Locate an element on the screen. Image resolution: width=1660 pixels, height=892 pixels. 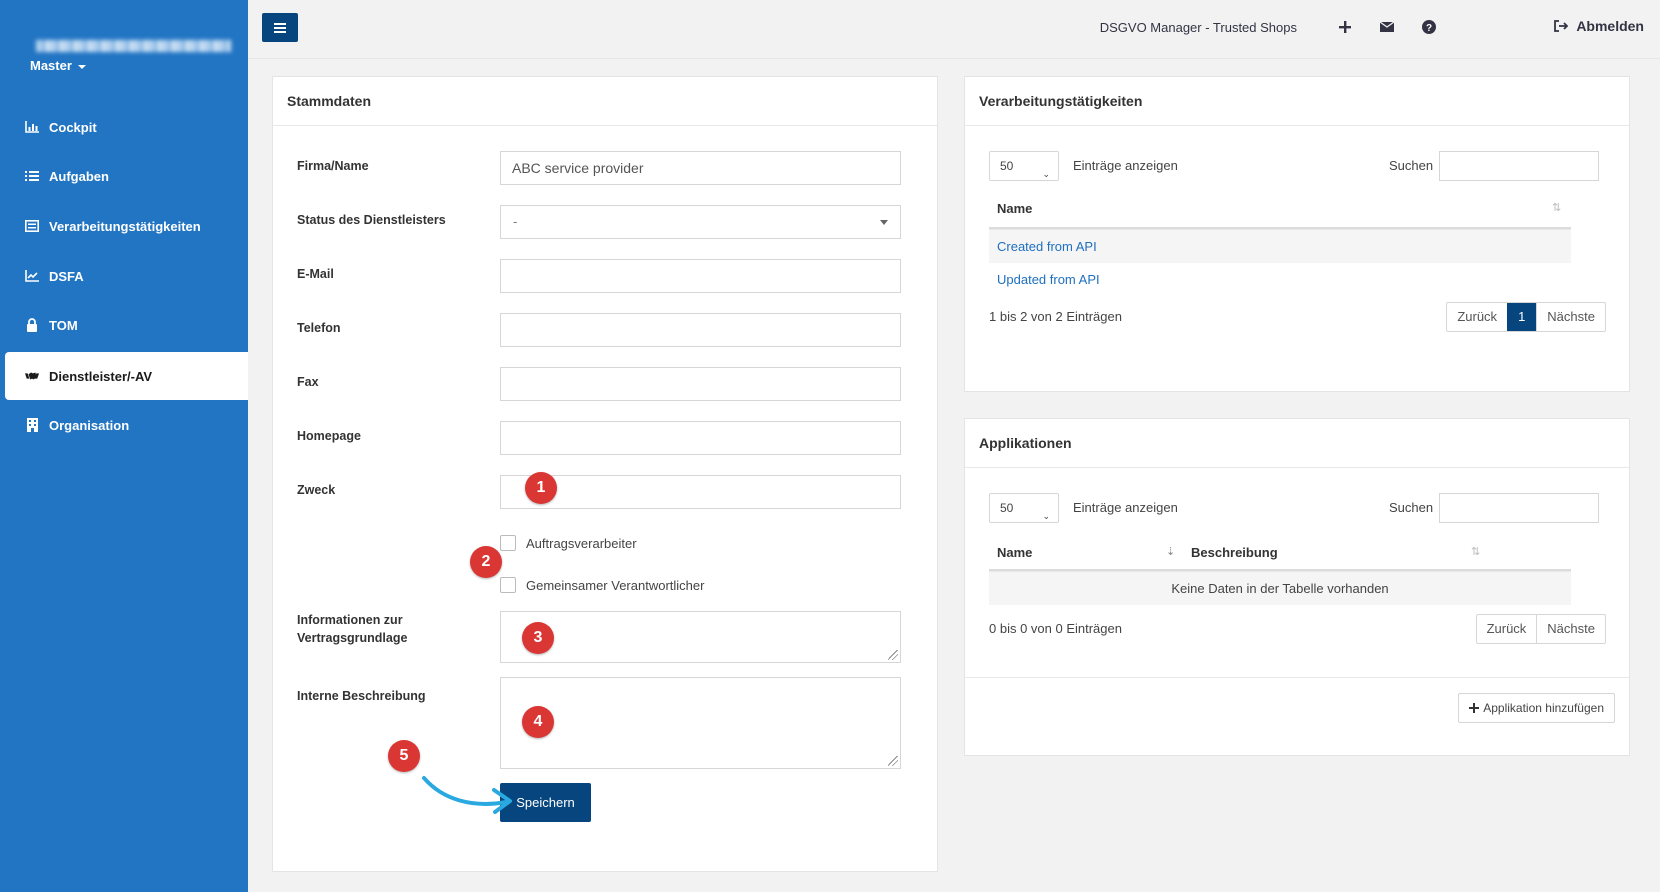
telefon-field is located at coordinates (700, 330).